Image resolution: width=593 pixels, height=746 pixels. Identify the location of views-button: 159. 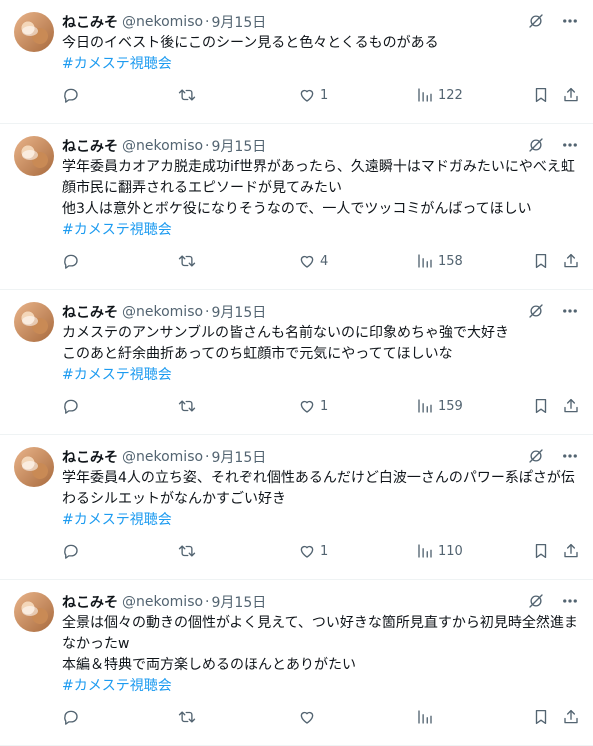
(439, 406).